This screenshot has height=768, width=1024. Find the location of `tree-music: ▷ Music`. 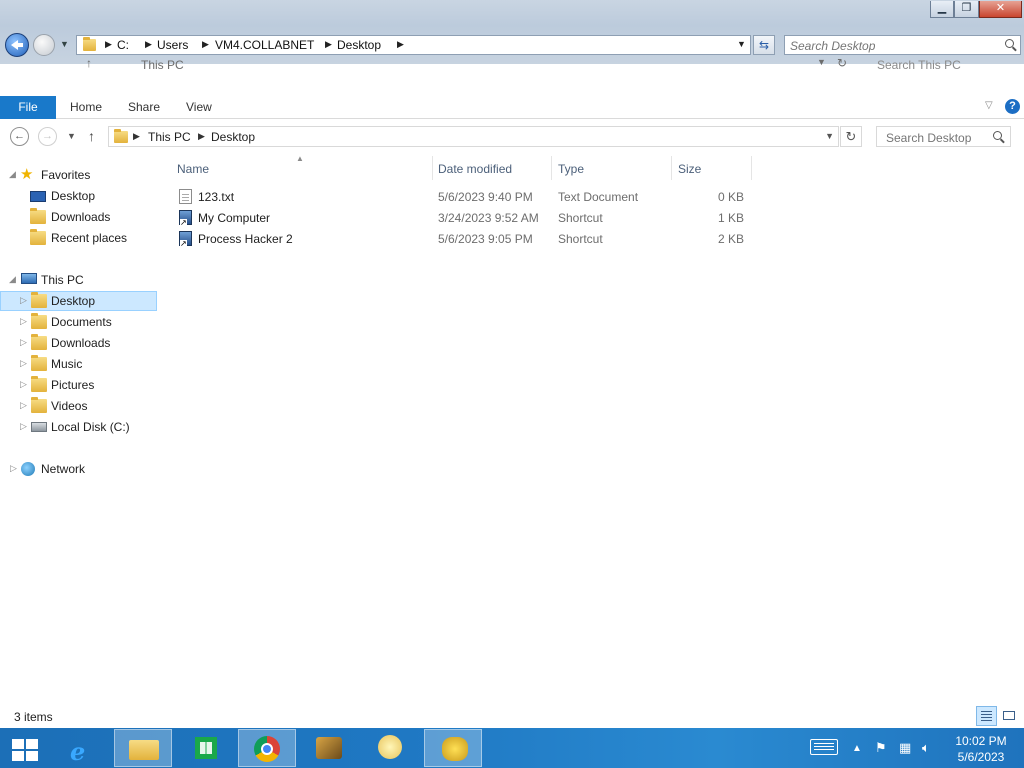

tree-music: ▷ Music is located at coordinates (78, 364).